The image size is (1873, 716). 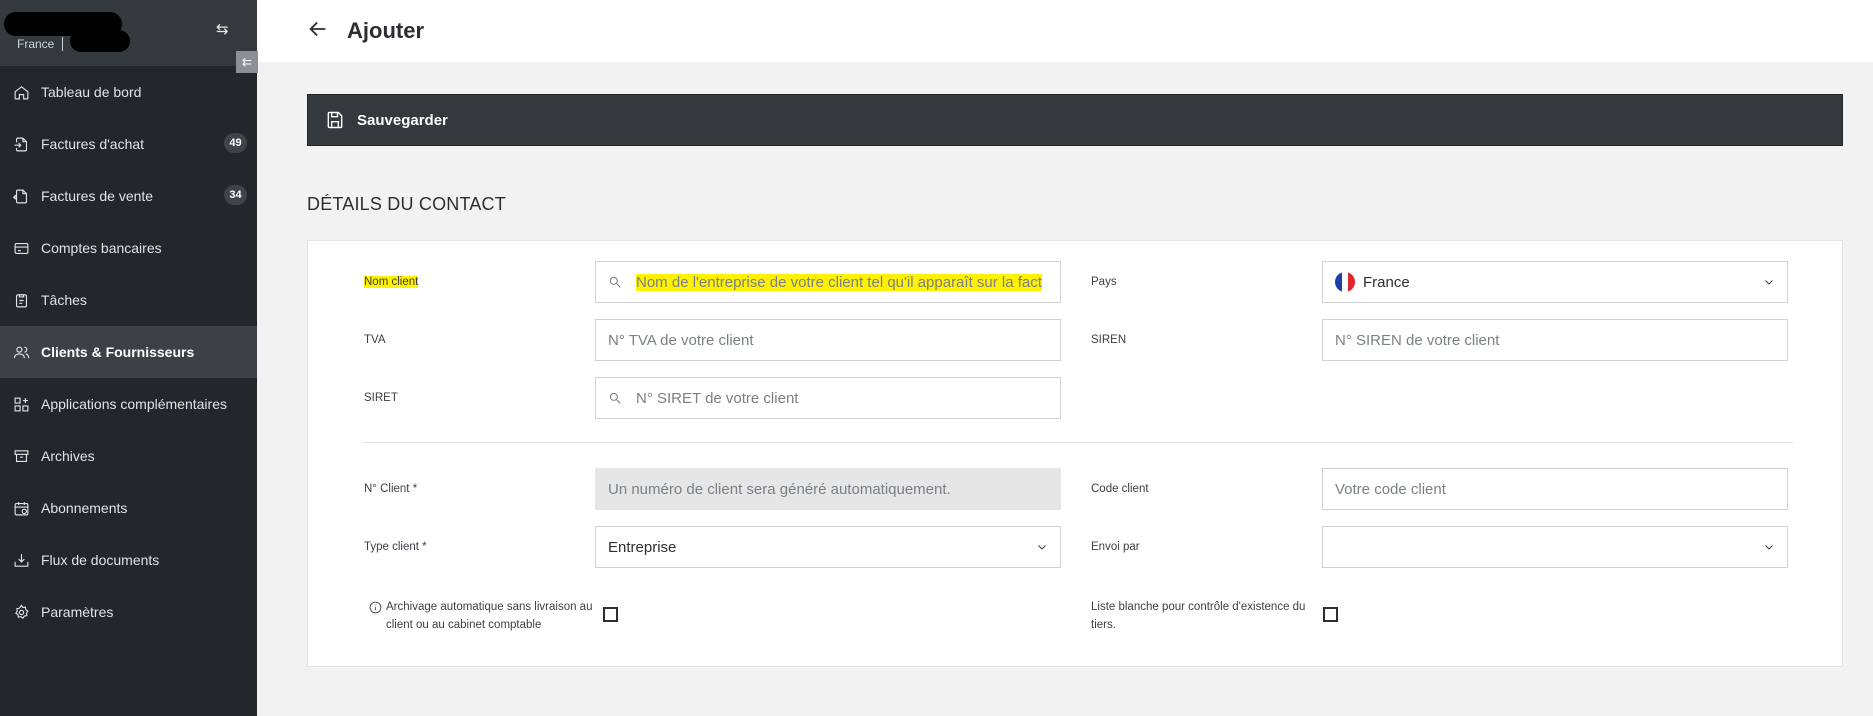 What do you see at coordinates (489, 607) in the screenshot?
I see `archivage-label-line1: Archivage automatique sans livraison au` at bounding box center [489, 607].